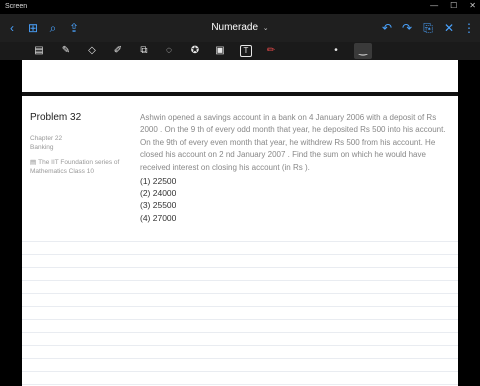  Describe the element at coordinates (158, 193) in the screenshot. I see `option-2: (2) 24000` at that location.